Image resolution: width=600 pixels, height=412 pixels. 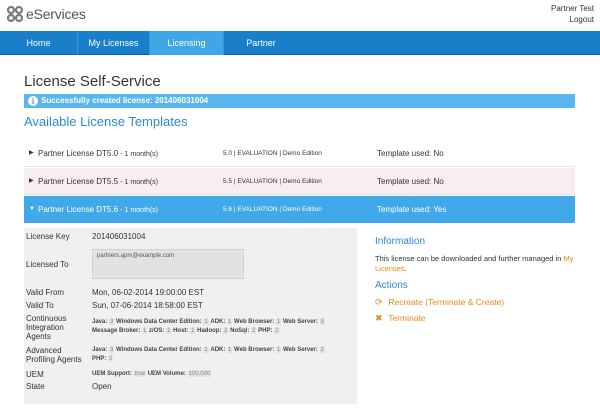 I want to click on template-name: Partner License DT5.6 - 1 month(s), so click(x=98, y=209).